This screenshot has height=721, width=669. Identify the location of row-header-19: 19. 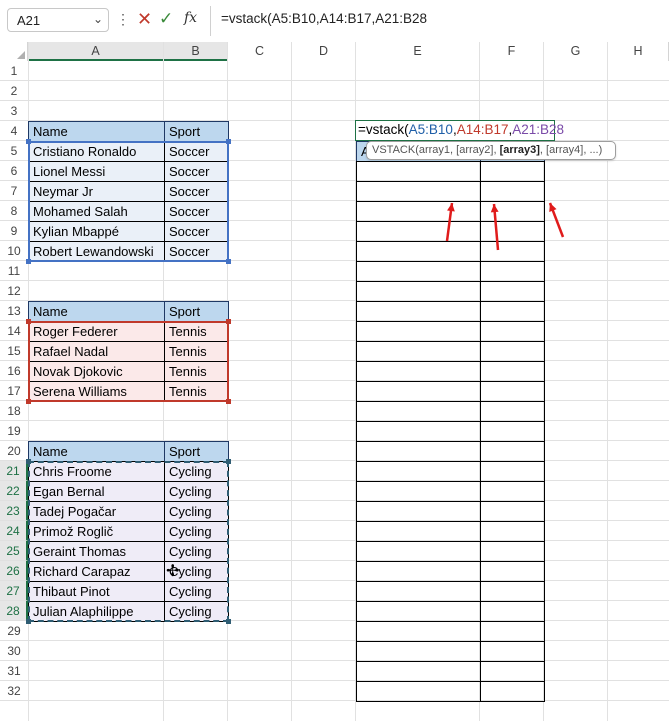
(14, 431).